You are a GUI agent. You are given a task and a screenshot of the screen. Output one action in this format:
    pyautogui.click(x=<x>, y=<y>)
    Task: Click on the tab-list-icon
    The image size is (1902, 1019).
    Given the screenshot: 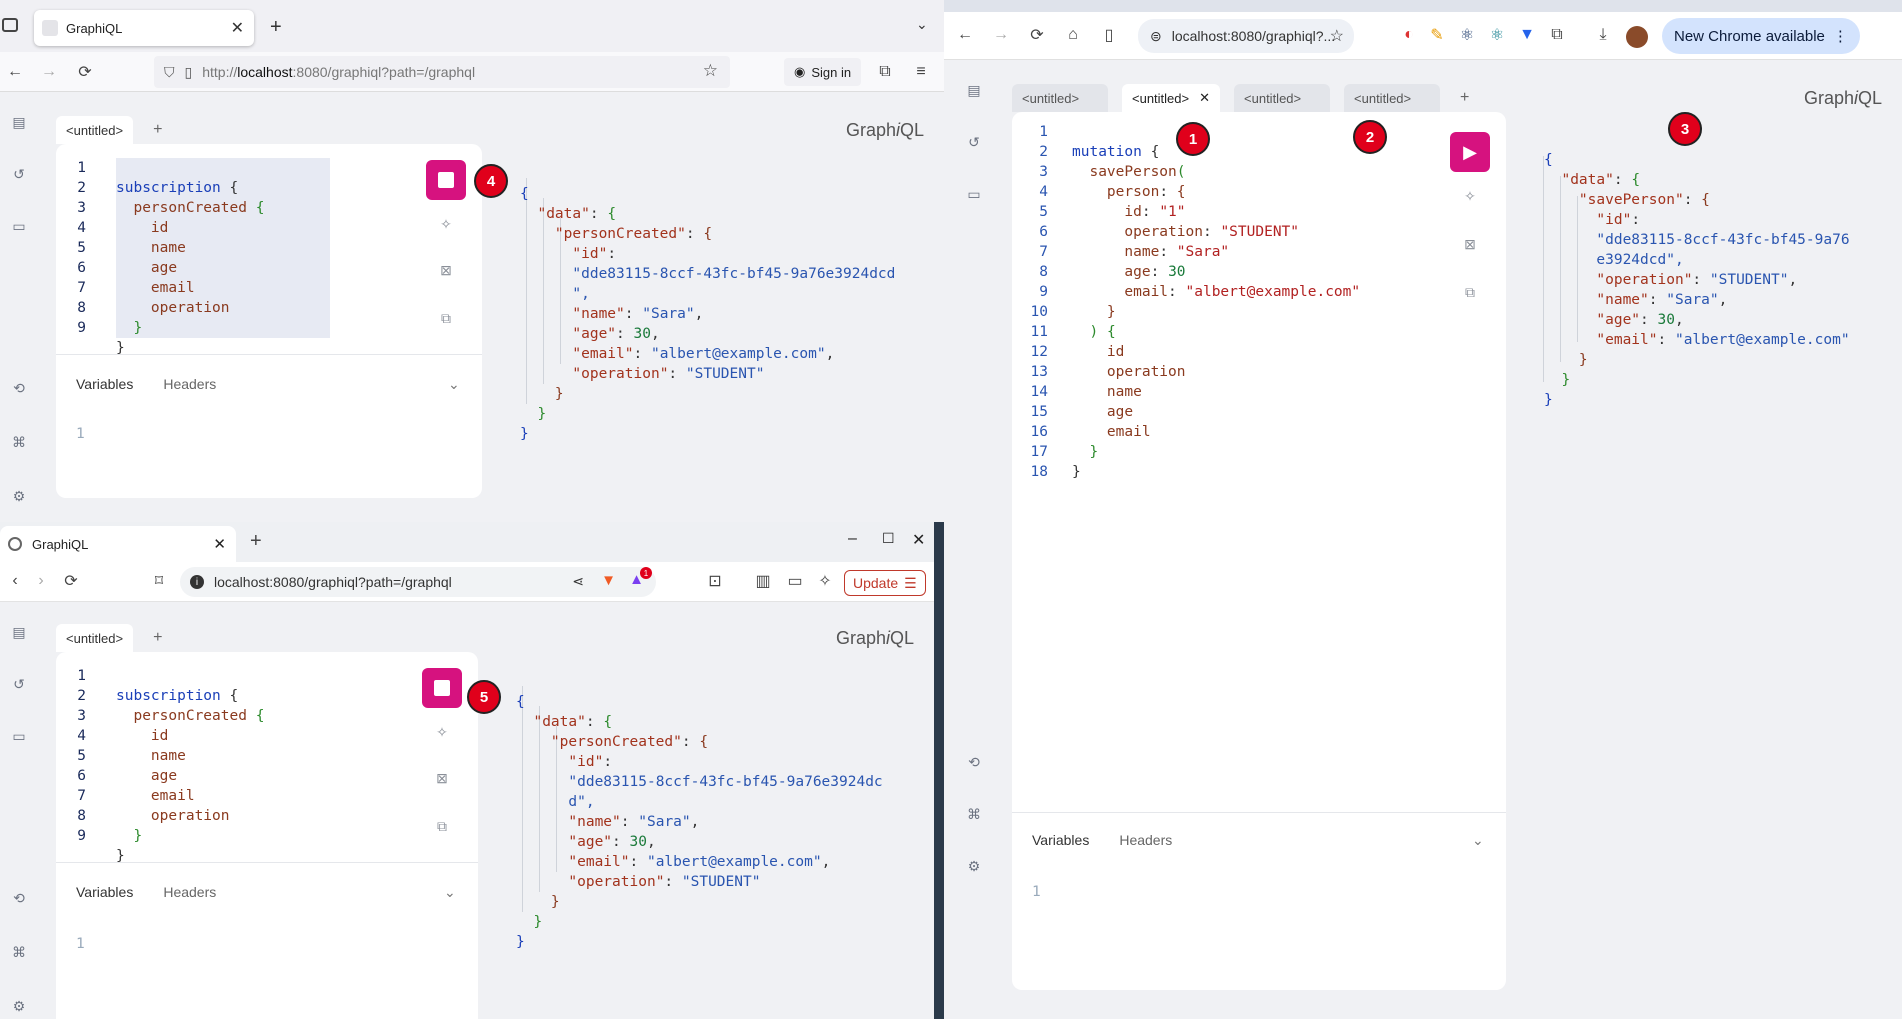 What is the action you would take?
    pyautogui.click(x=10, y=25)
    